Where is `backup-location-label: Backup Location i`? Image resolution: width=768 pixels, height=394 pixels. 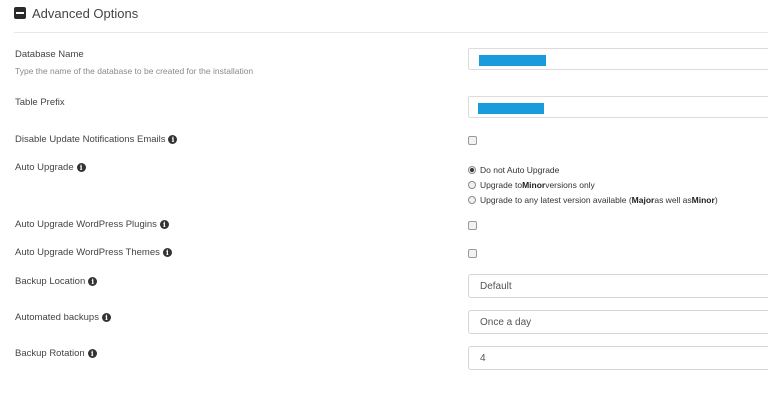 backup-location-label: Backup Location i is located at coordinates (56, 281).